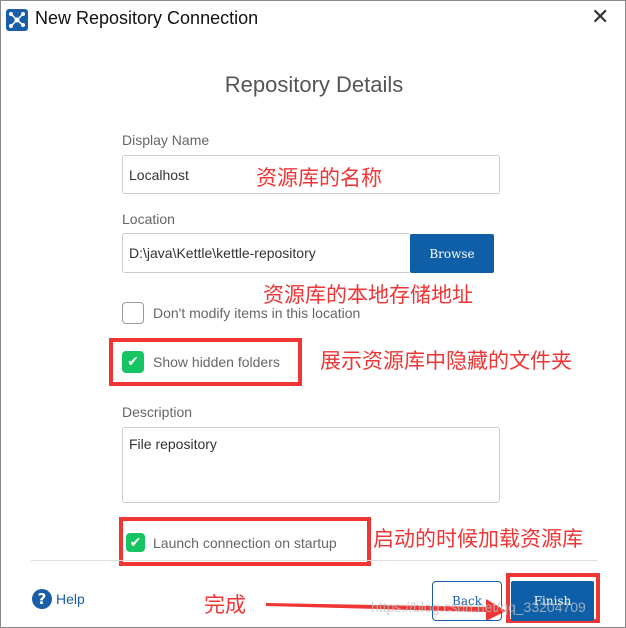 The width and height of the screenshot is (626, 628). Describe the element at coordinates (446, 361) in the screenshot. I see `annotation-hidden: 展示资源库中隐藏的文件夹` at that location.